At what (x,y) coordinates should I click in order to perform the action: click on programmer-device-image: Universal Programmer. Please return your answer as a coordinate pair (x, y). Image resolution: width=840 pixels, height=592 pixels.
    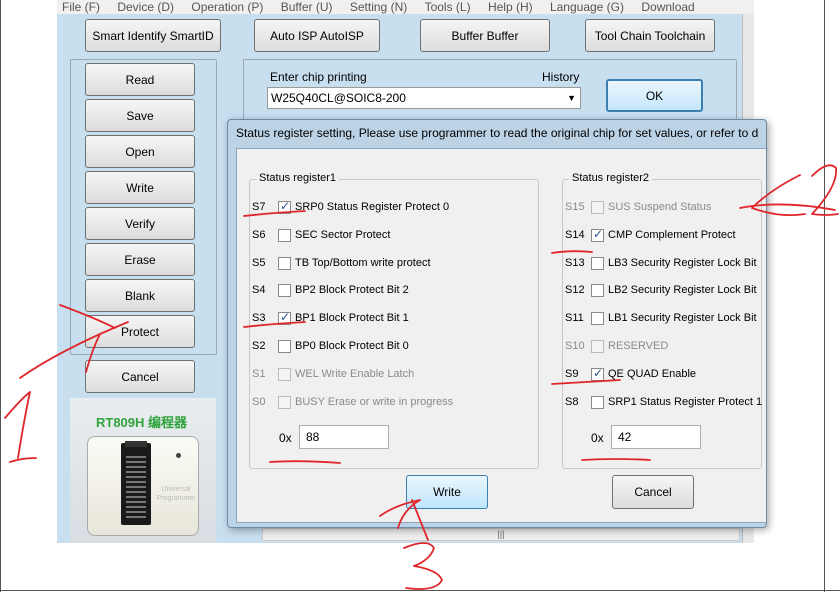
    Looking at the image, I should click on (143, 486).